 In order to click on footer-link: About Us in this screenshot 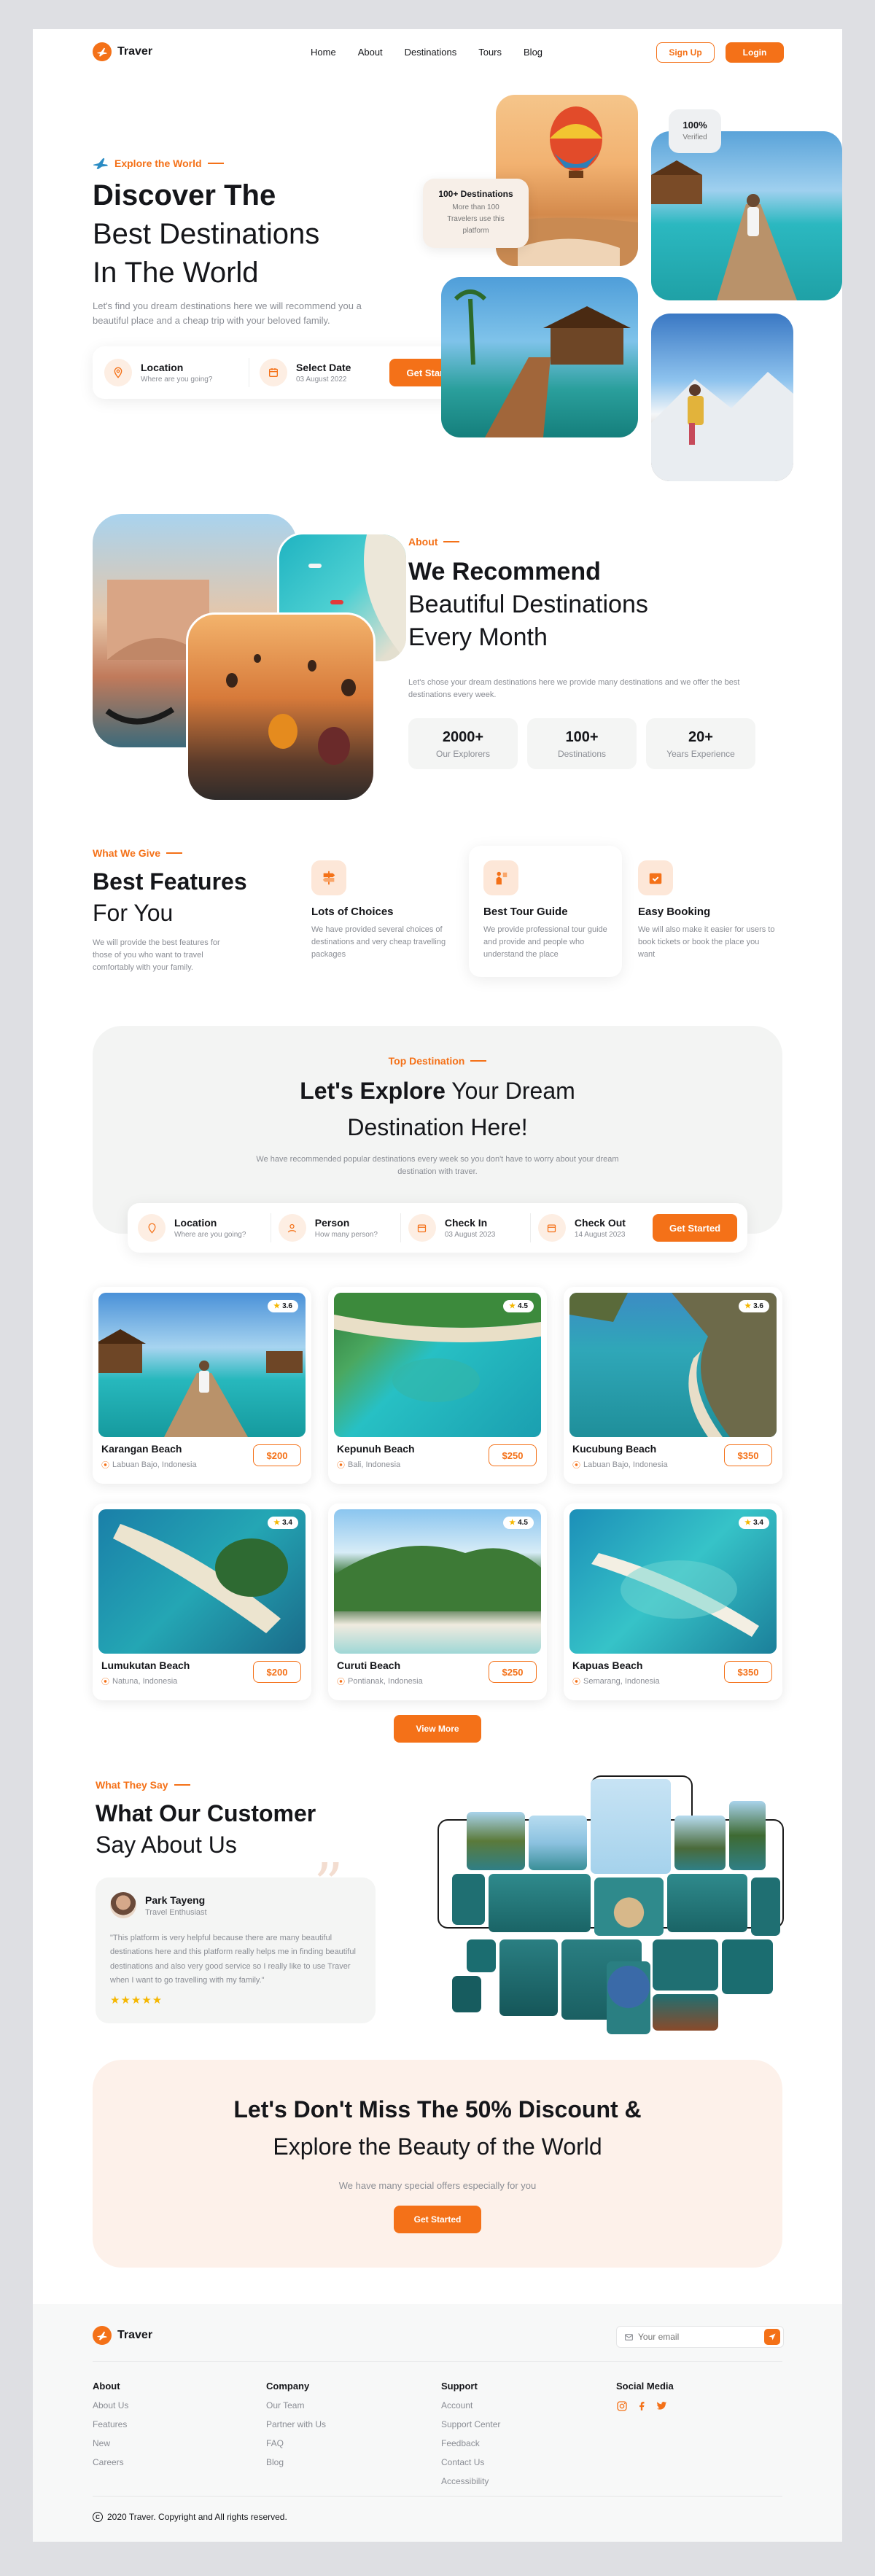, I will do `click(110, 2405)`.